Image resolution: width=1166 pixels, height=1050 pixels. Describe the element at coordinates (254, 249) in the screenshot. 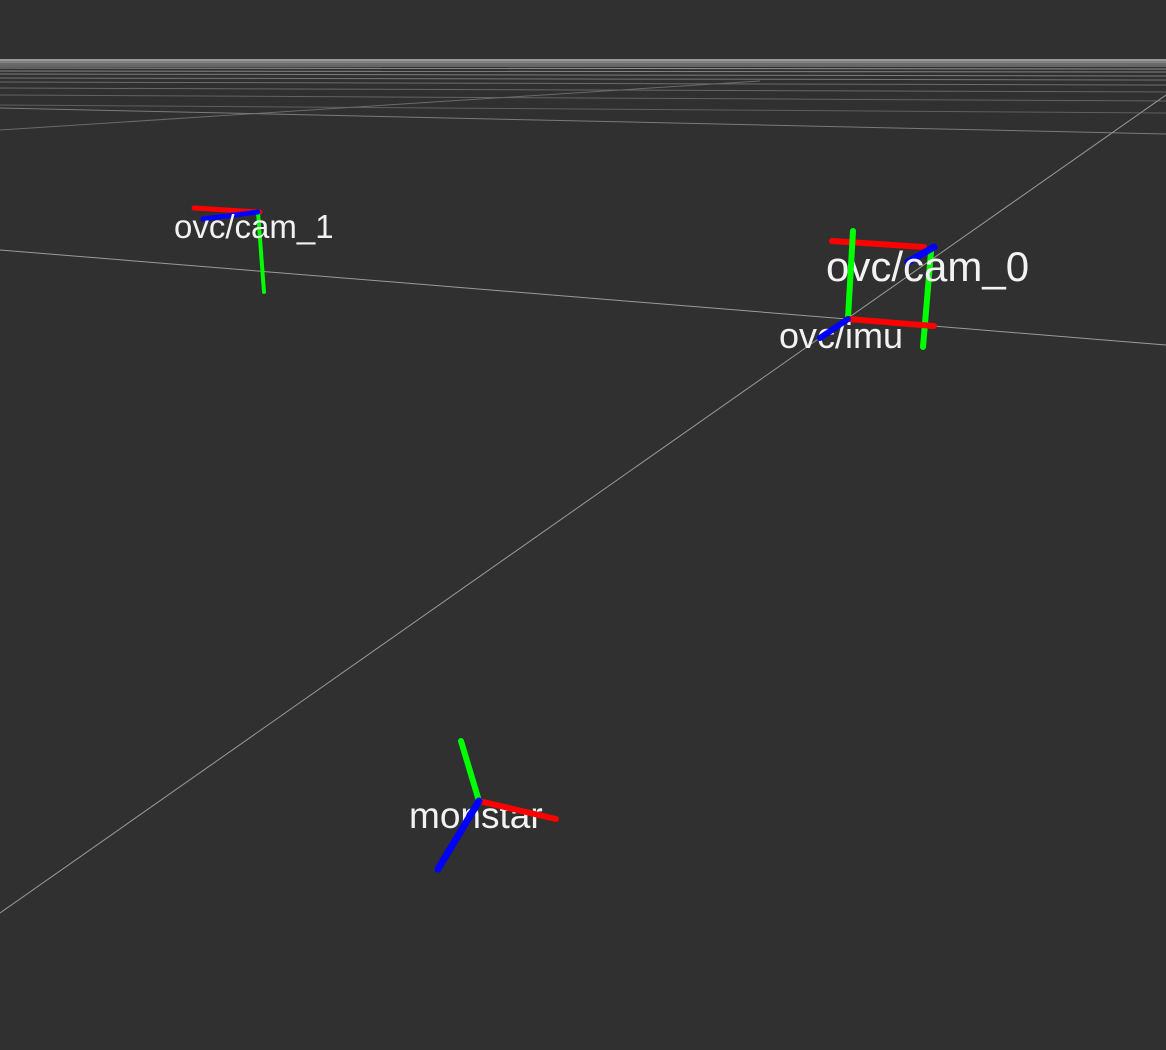

I see `frame-ovc-cam-1: ovc/cam_1` at that location.